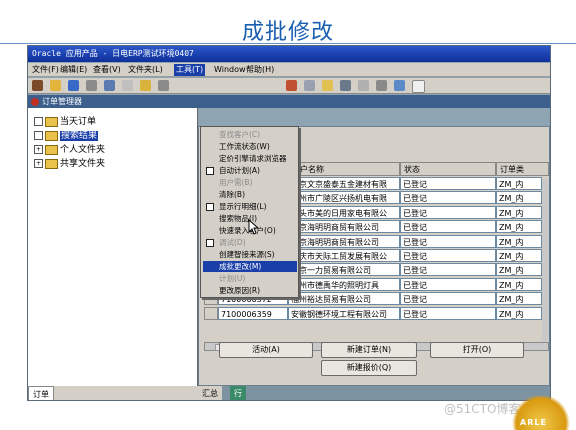  Describe the element at coordinates (73, 85) in the screenshot. I see `save-icon` at that location.